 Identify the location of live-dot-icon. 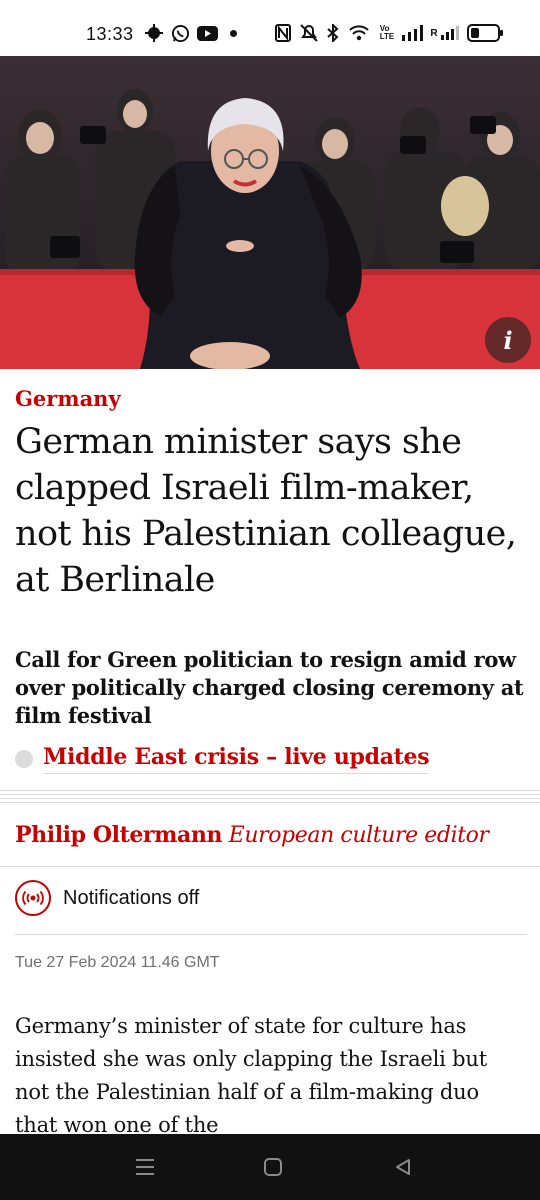
(24, 759).